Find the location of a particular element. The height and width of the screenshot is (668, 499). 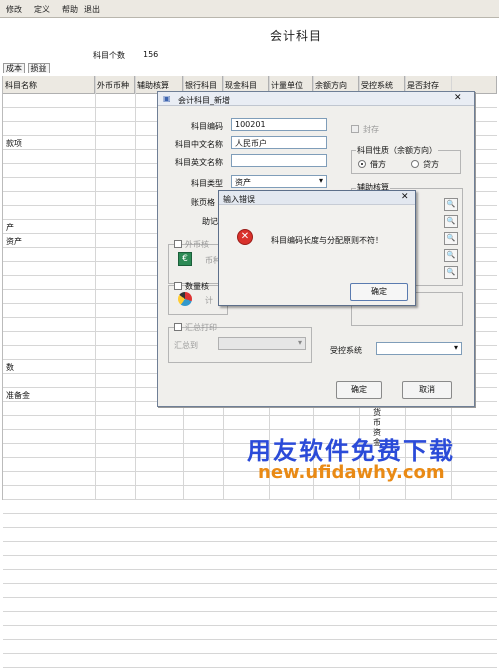

error-ok-button: 确定 is located at coordinates (379, 292).